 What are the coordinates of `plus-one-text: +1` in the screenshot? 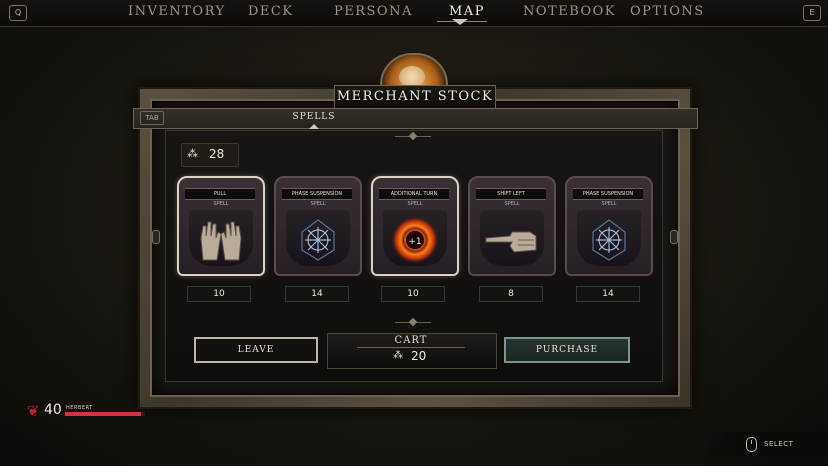 It's located at (414, 242).